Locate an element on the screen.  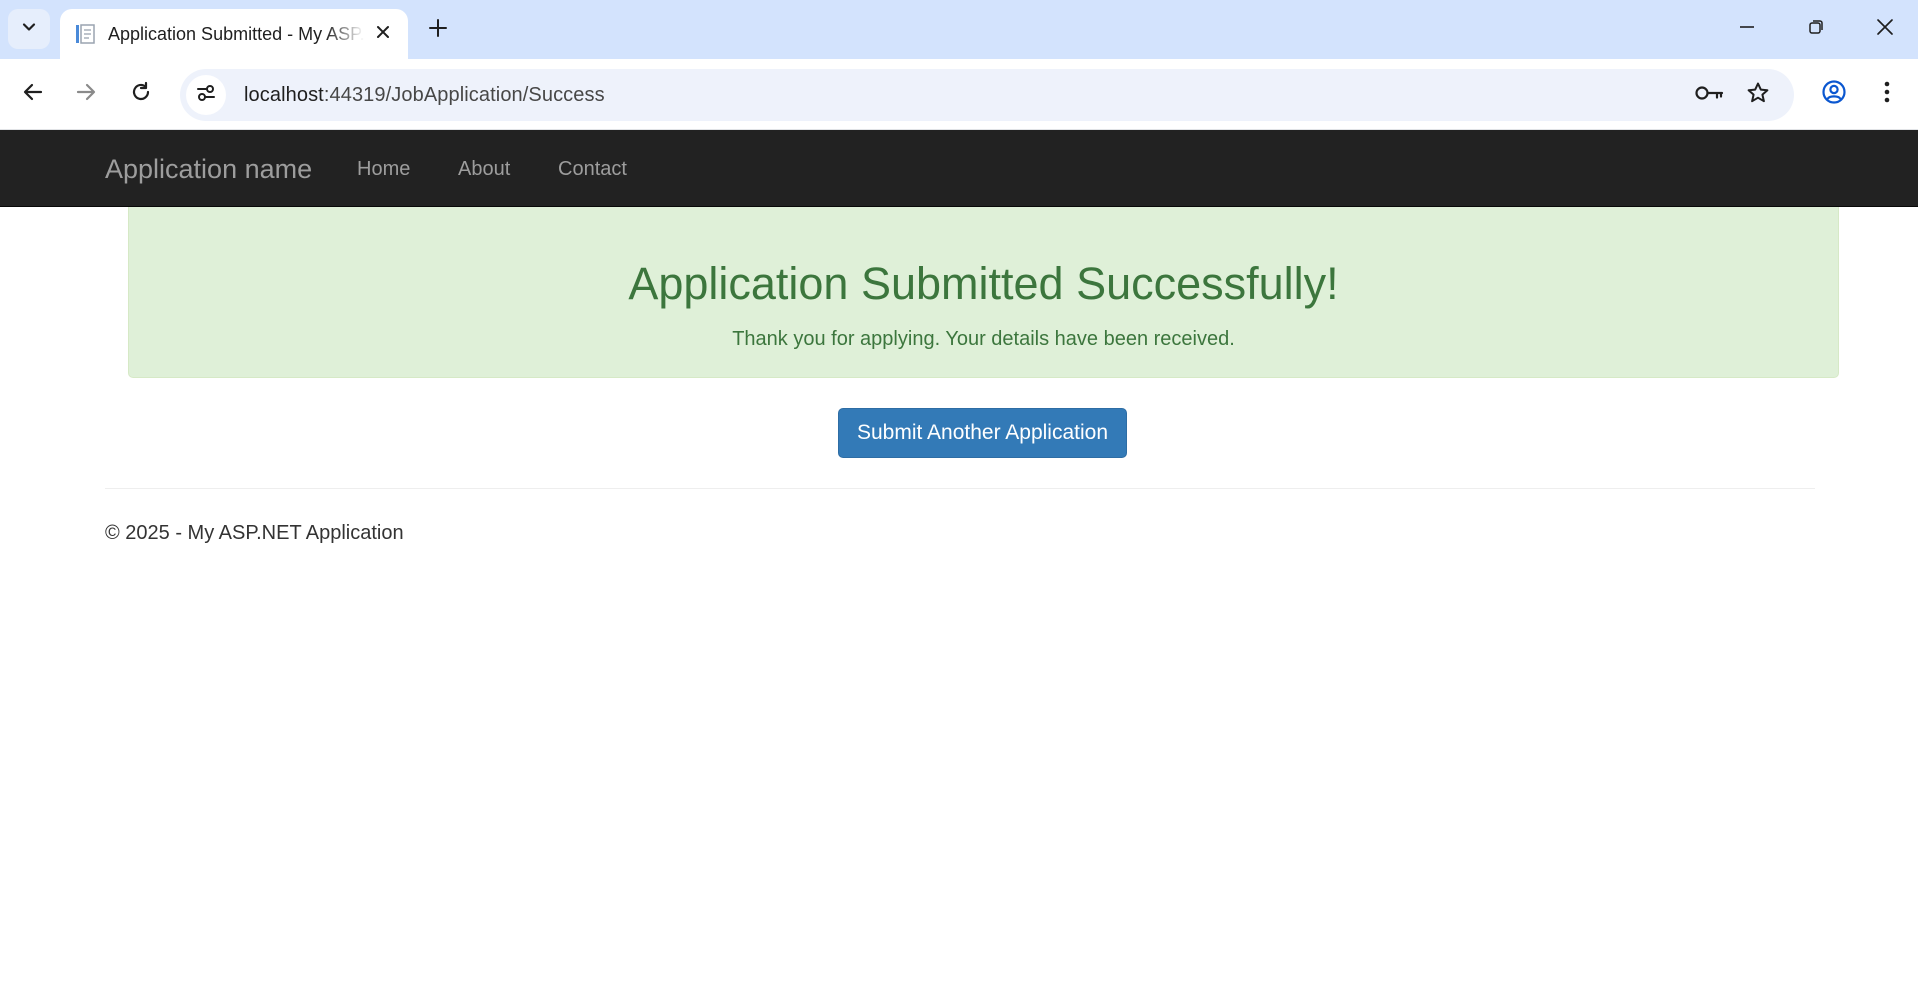
back-arrow-icon is located at coordinates (33, 94).